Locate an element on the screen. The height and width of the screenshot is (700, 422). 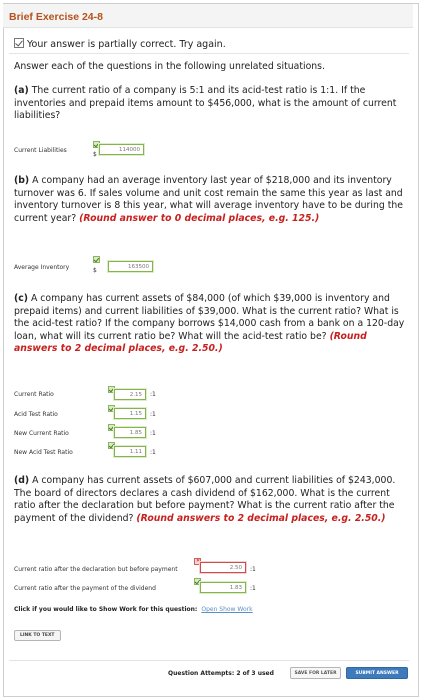
question-attempts: Question Attempts: 2 of 3 used is located at coordinates (221, 673).